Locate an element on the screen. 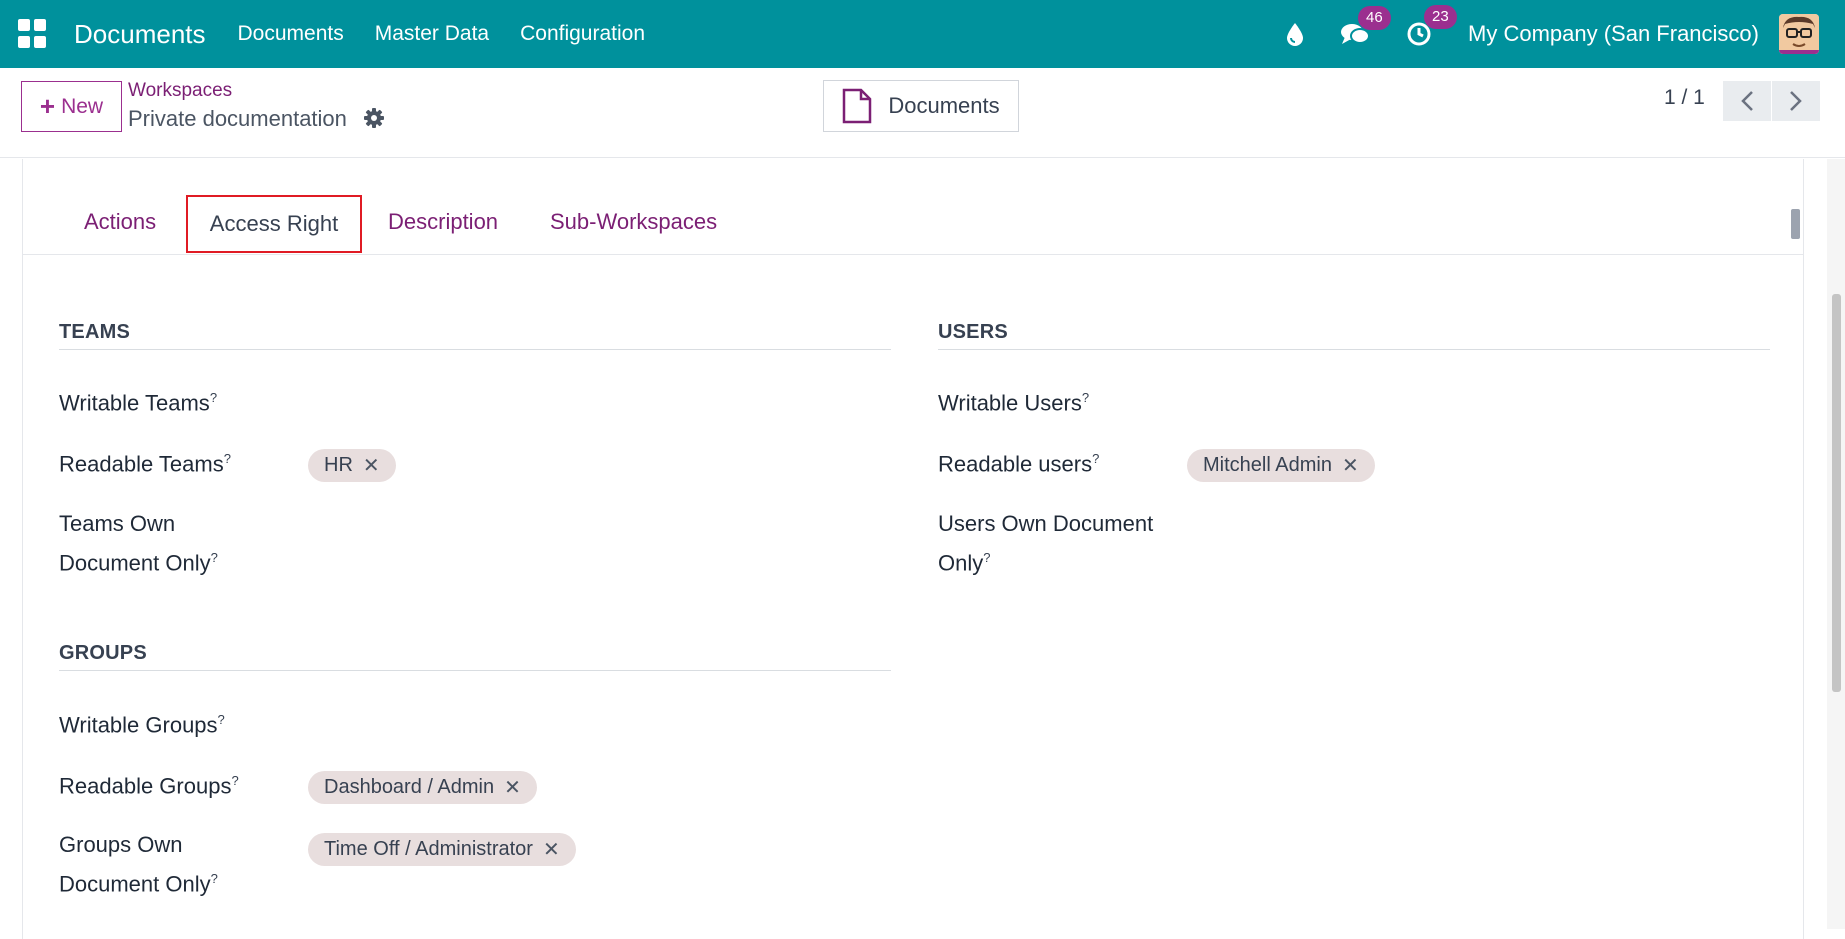 The width and height of the screenshot is (1845, 939). documents-button-label: Documents is located at coordinates (944, 105).